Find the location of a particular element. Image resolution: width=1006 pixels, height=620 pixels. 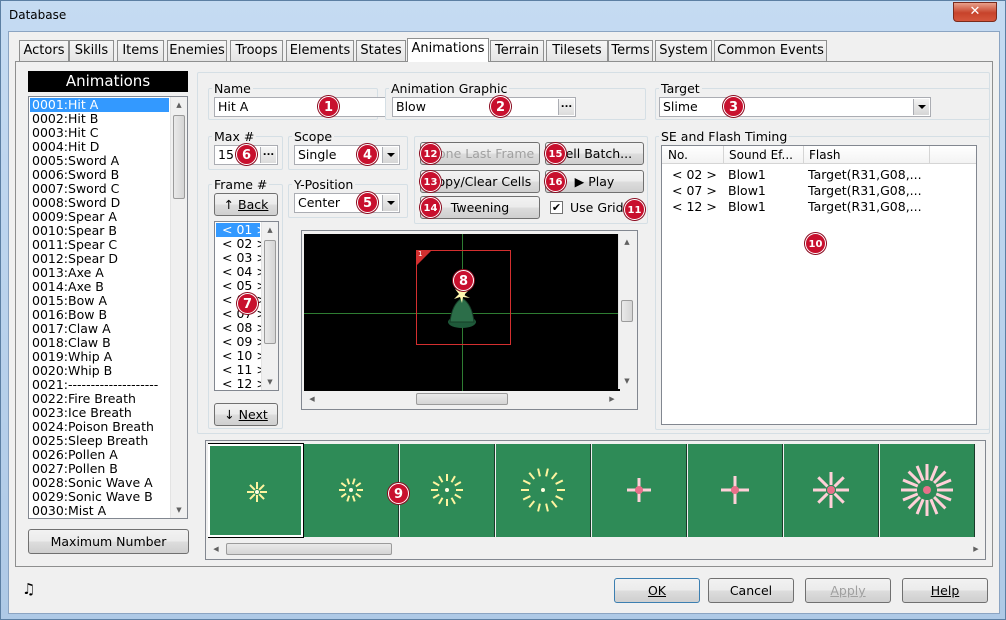

list-item: 0023:Ice Breath is located at coordinates (99, 413).